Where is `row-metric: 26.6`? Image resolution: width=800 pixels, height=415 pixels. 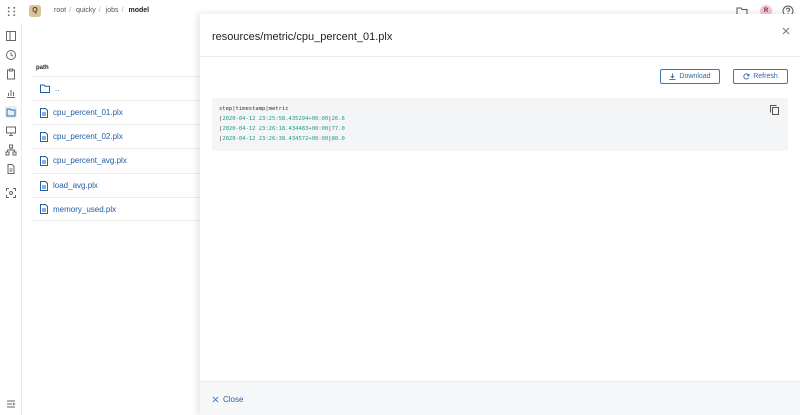
row-metric: 26.6 is located at coordinates (338, 119).